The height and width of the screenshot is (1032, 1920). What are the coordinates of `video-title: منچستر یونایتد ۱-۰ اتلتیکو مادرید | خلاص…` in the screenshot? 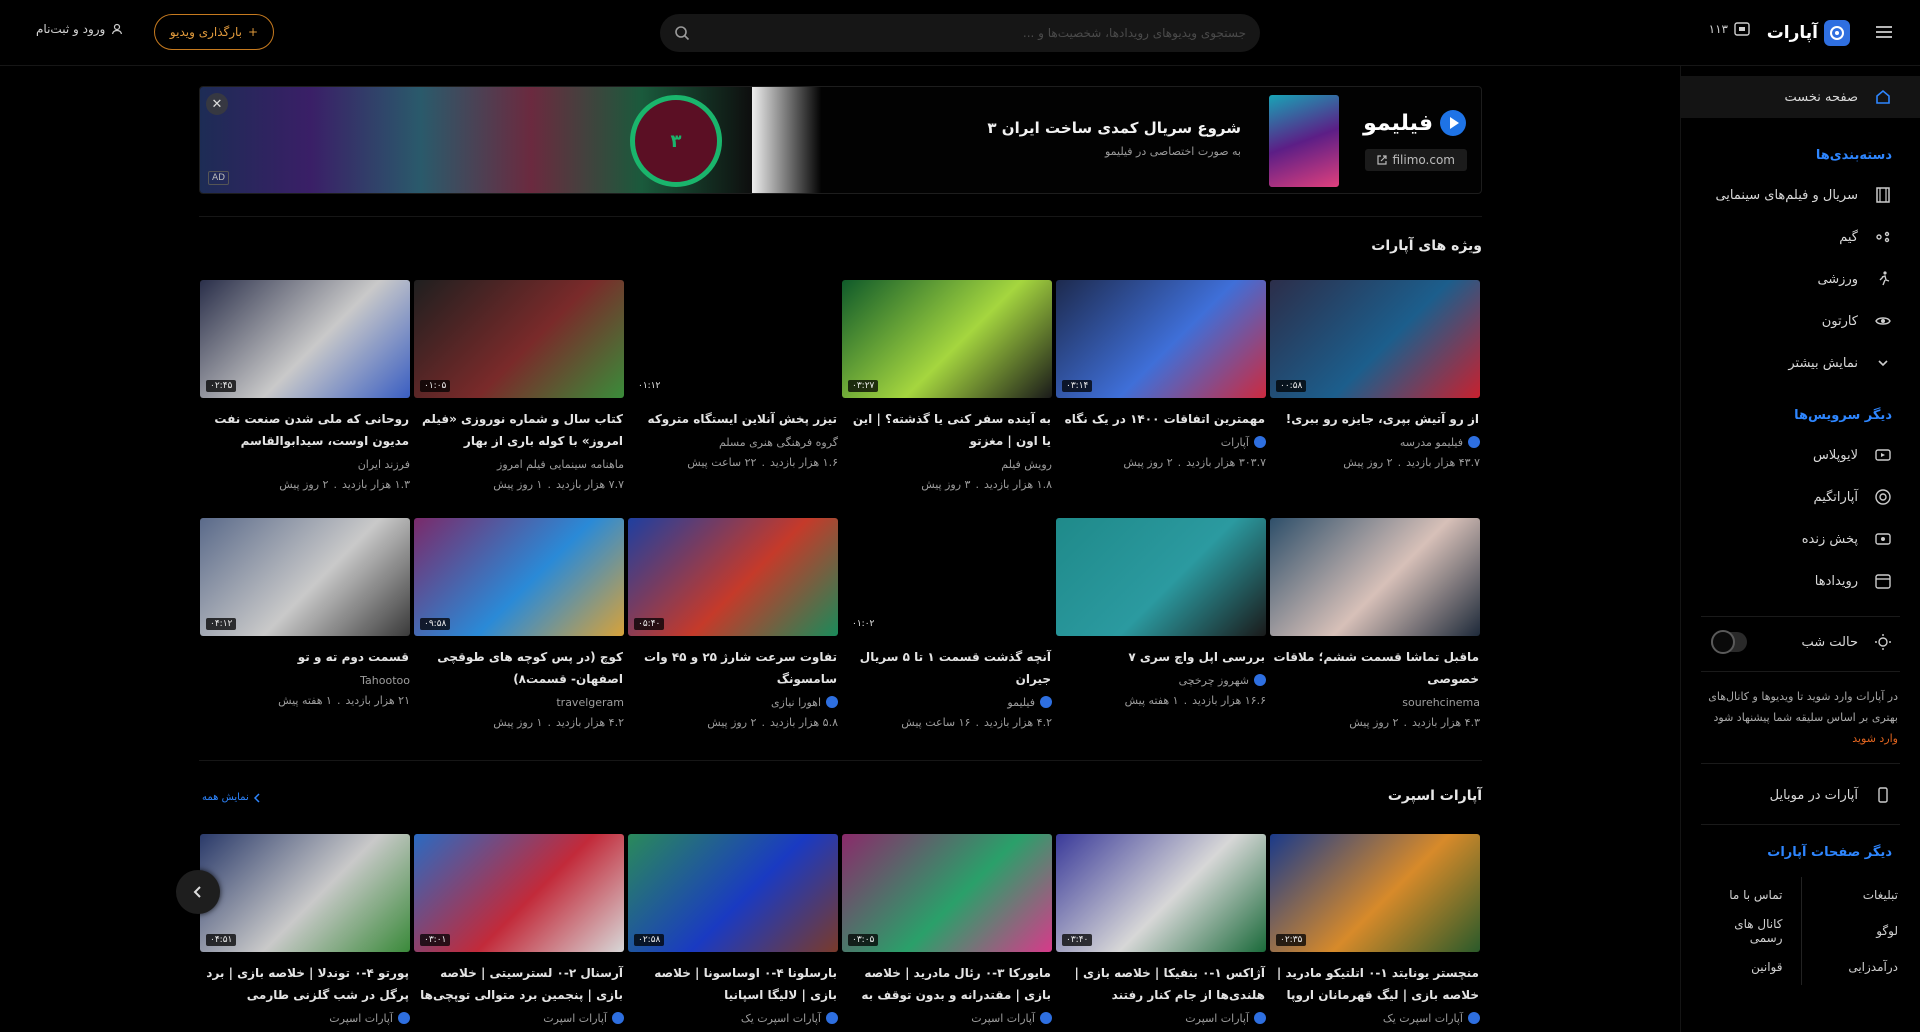 It's located at (1375, 984).